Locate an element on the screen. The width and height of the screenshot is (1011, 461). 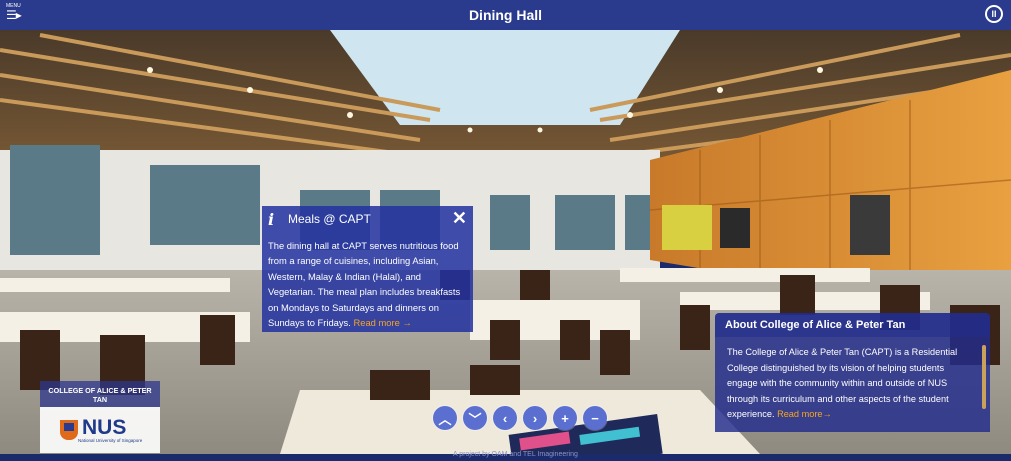
up-button: ︿ is located at coordinates (445, 418).